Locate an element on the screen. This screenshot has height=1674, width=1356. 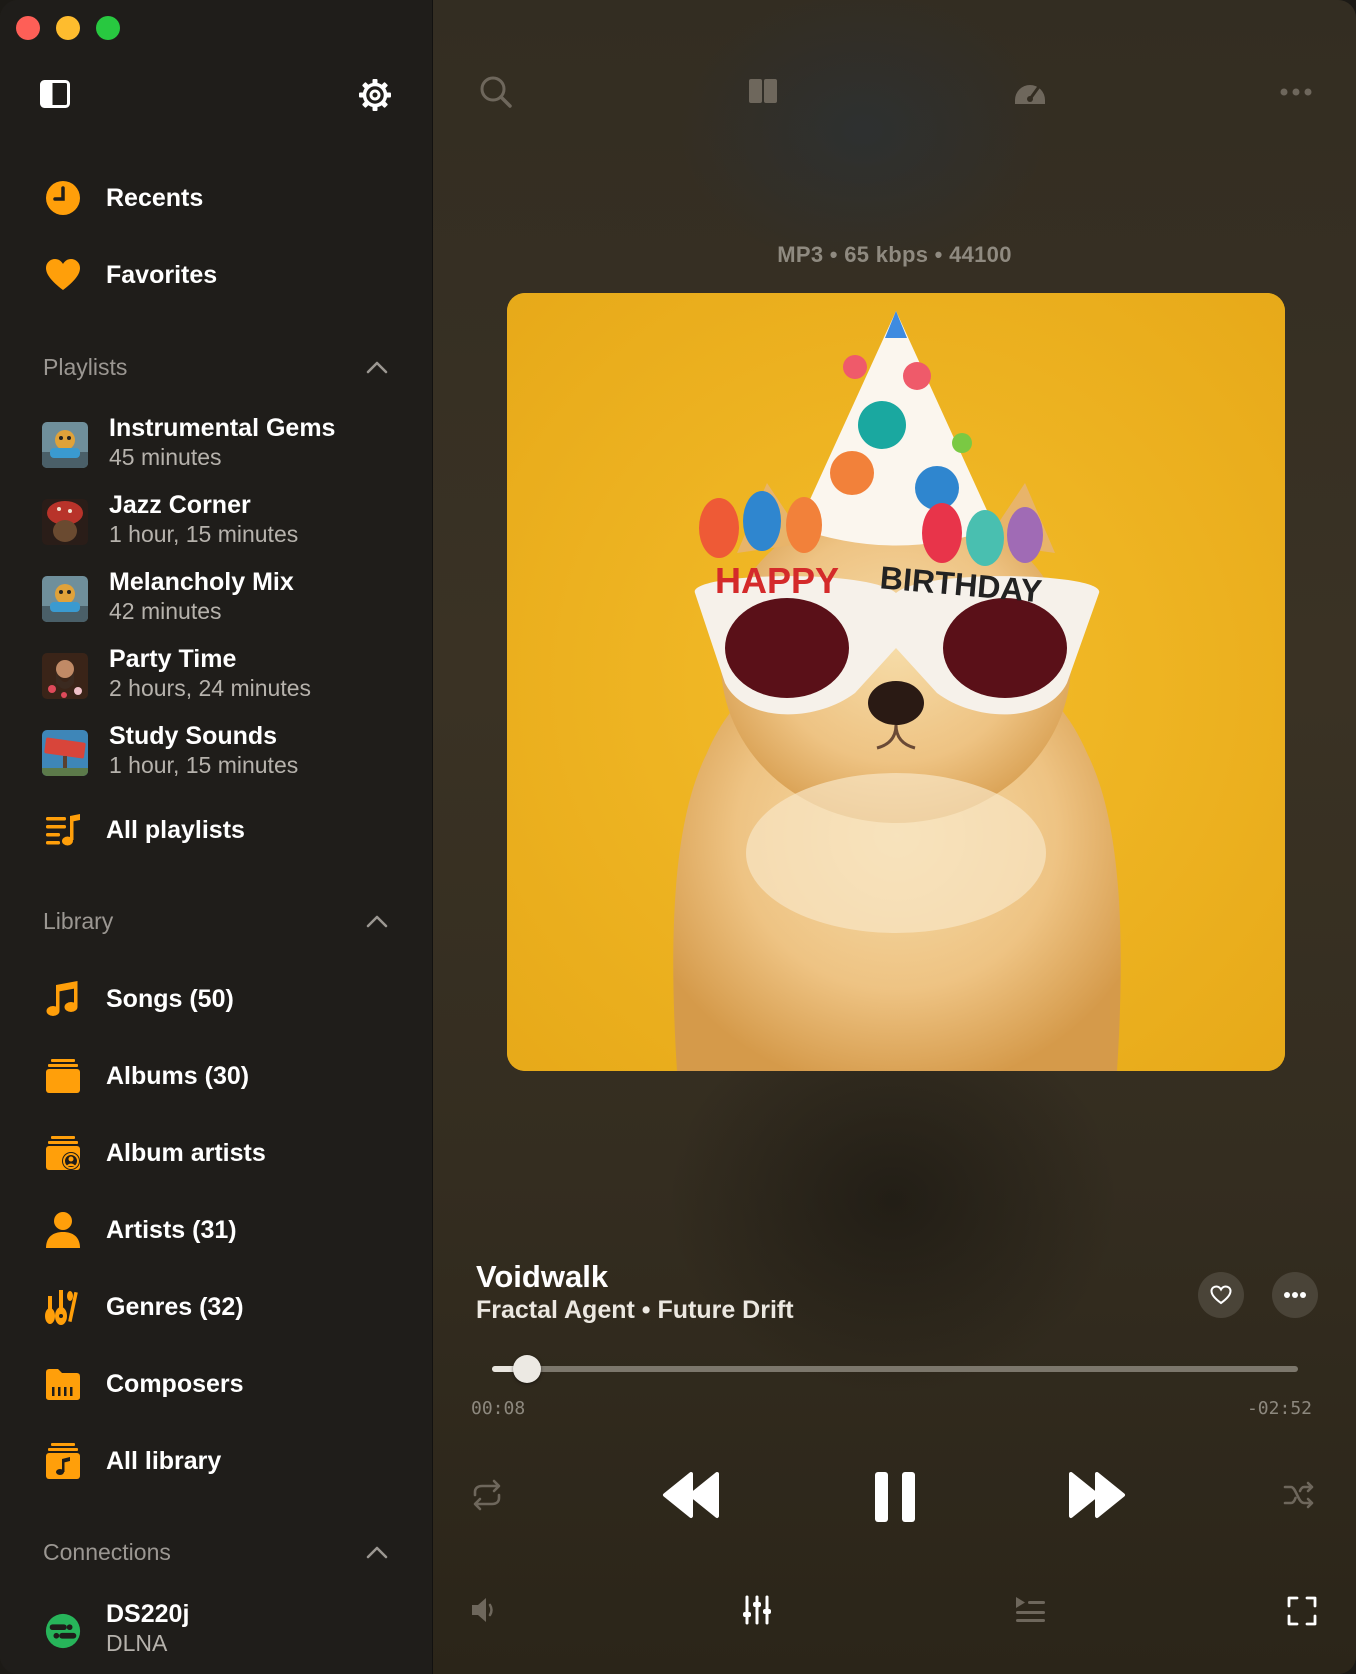
audio-format-info: MP3 • 65 kbps • 44100 is located at coordinates (894, 254).